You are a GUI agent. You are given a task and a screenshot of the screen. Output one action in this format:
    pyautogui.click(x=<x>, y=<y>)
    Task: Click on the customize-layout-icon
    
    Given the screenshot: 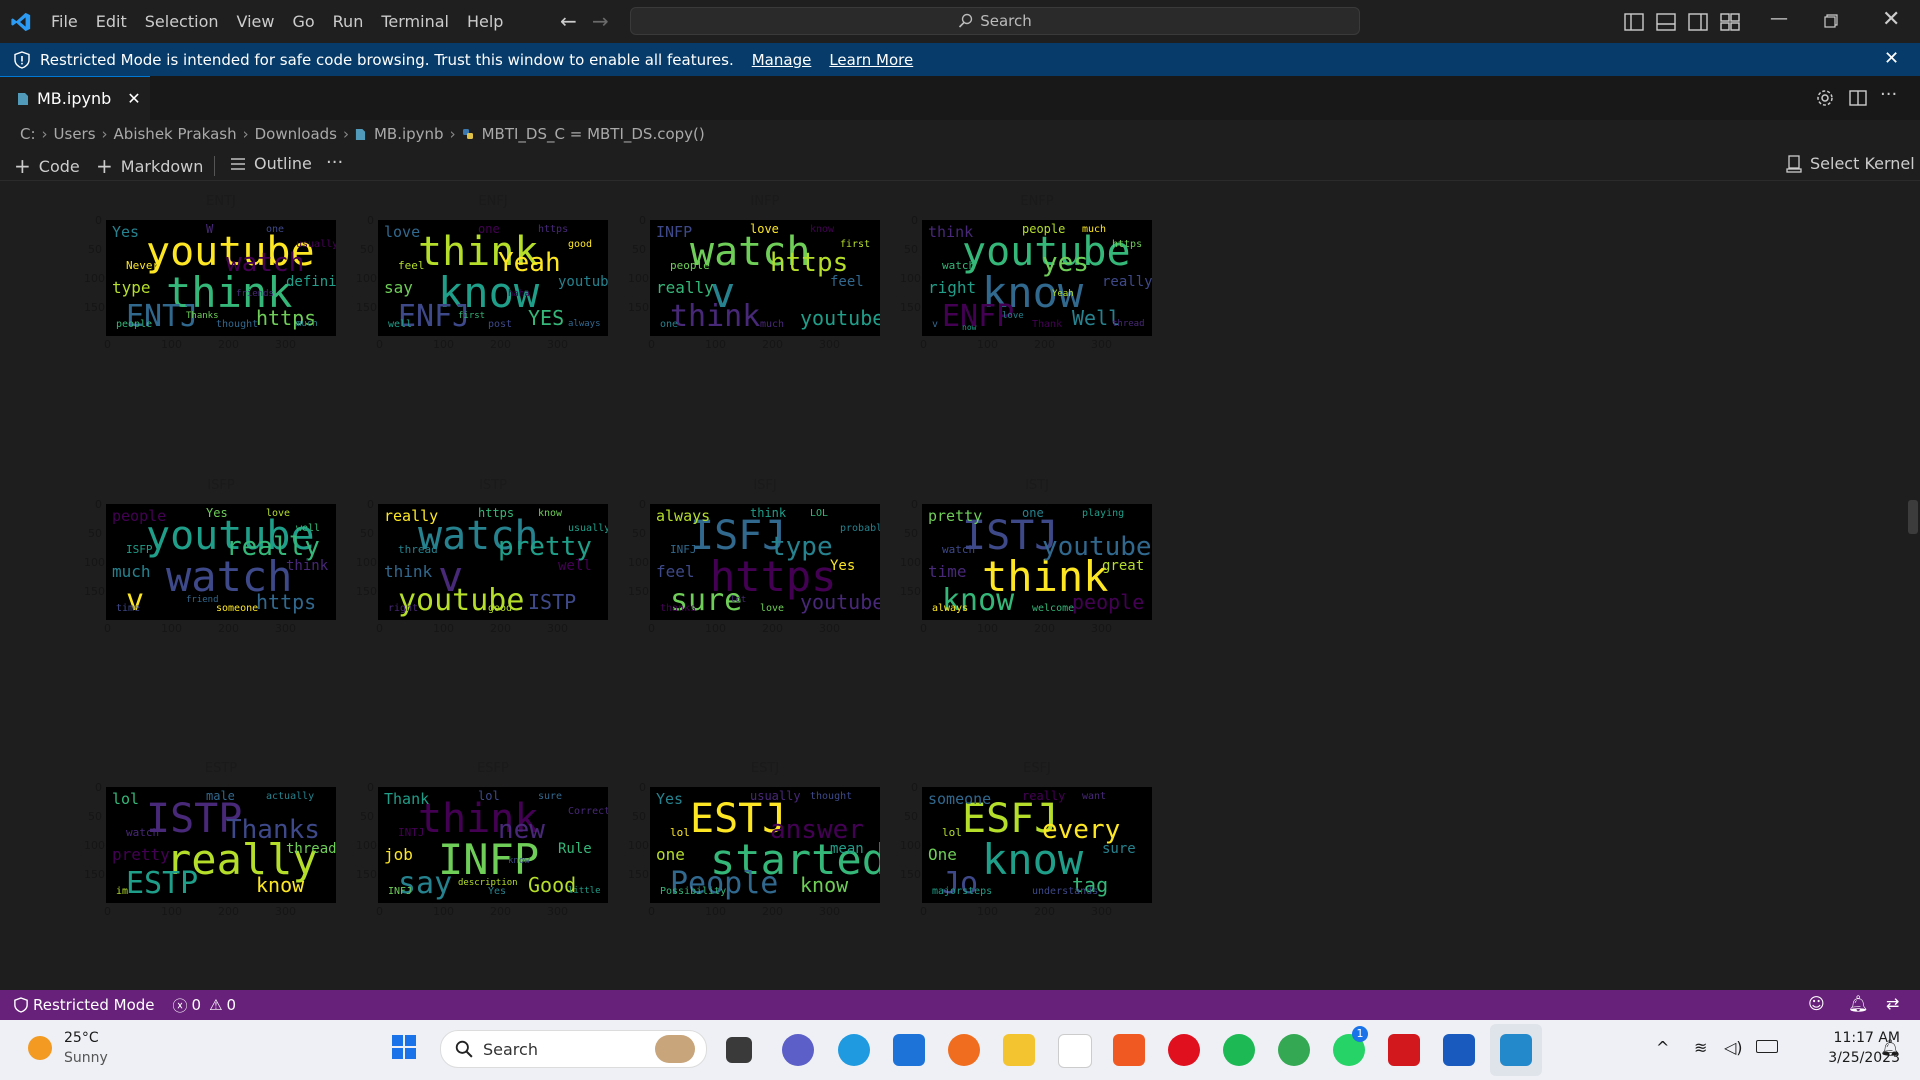 What is the action you would take?
    pyautogui.click(x=1730, y=22)
    